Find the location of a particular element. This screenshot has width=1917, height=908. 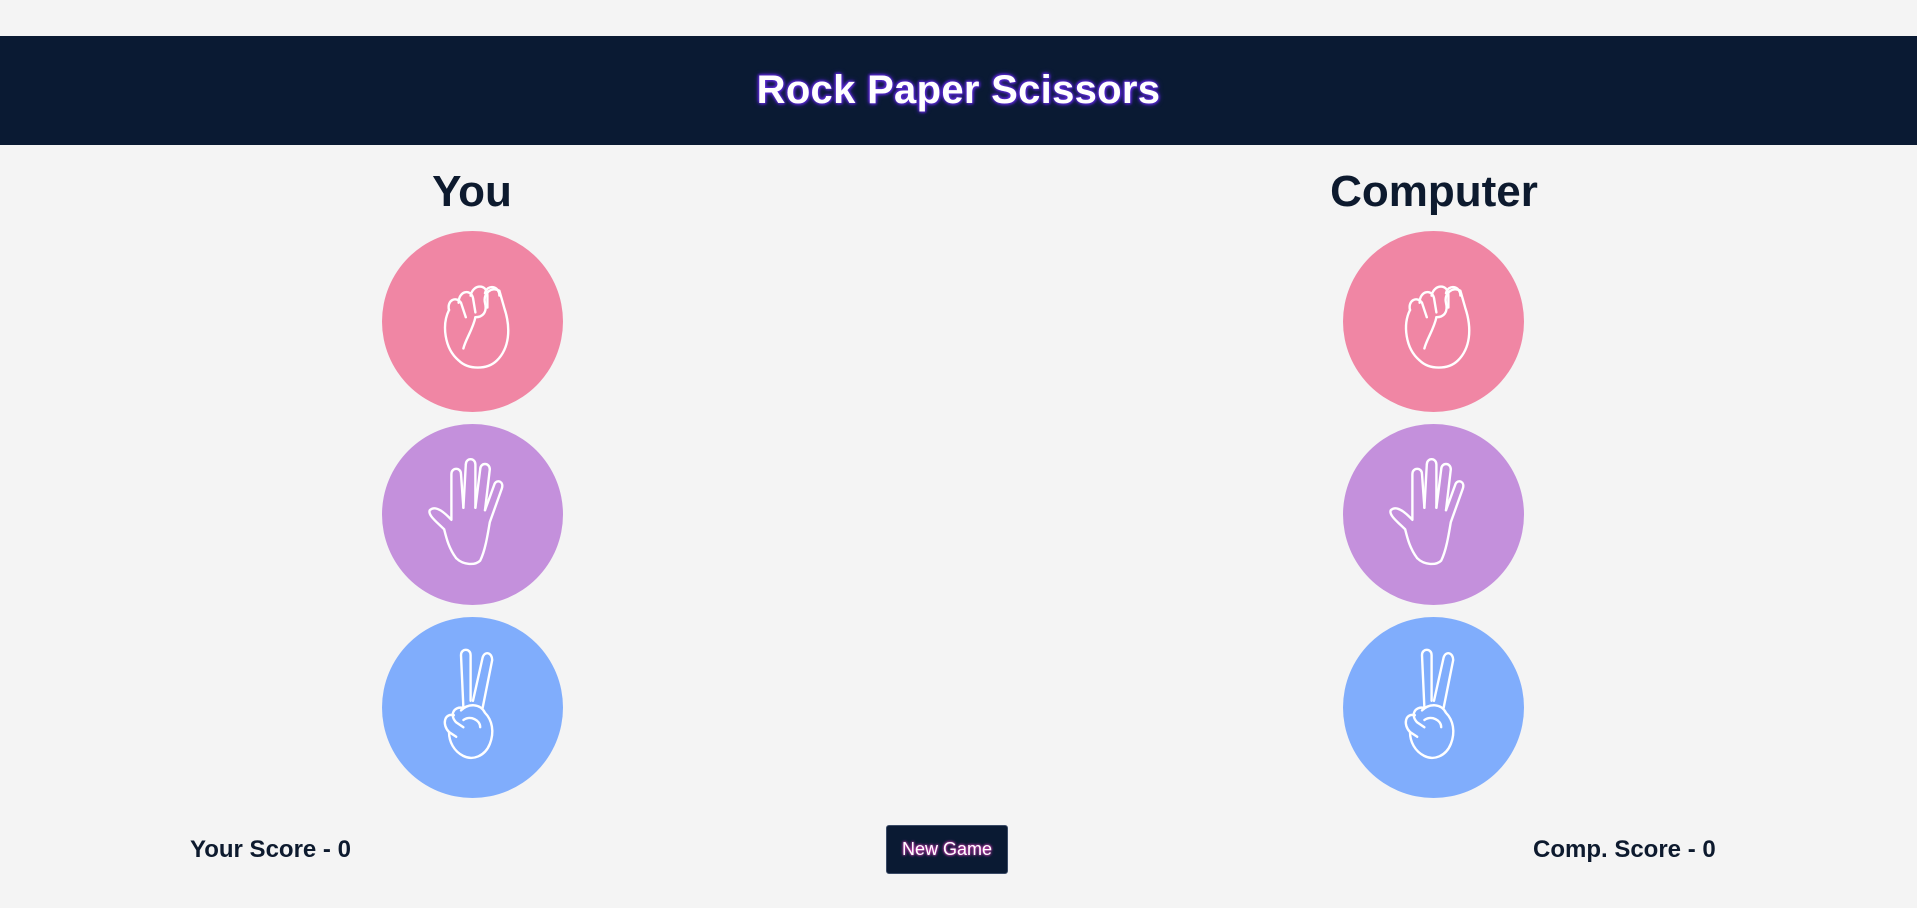

player-title-you: You is located at coordinates (472, 191).